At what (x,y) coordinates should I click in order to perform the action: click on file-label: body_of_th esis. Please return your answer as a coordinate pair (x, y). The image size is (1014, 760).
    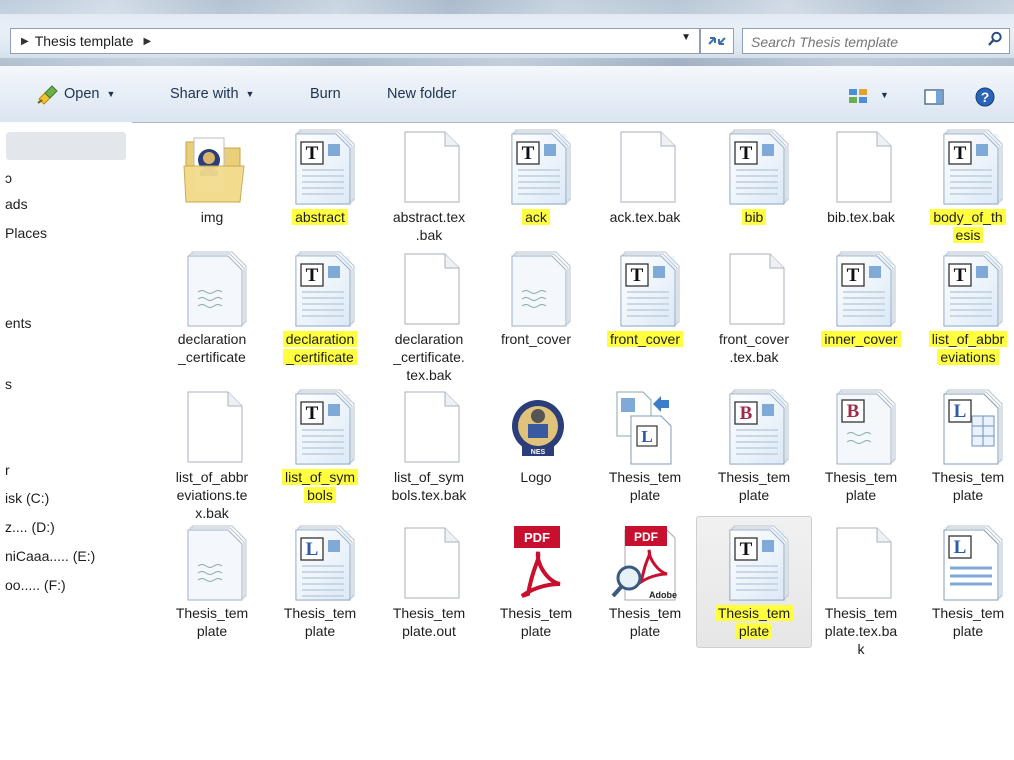
    Looking at the image, I should click on (965, 226).